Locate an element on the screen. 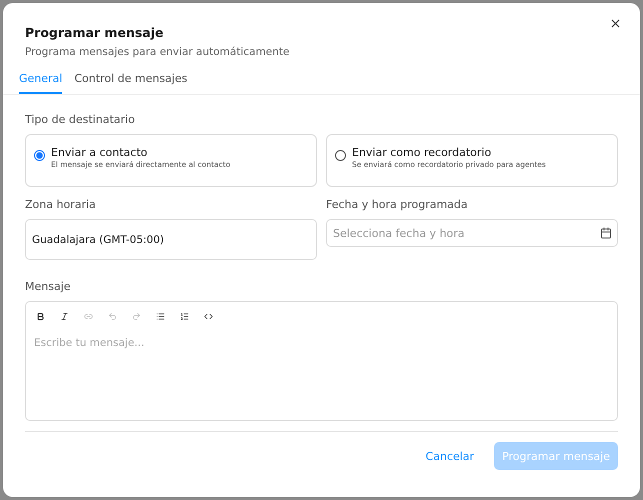 The height and width of the screenshot is (500, 643). code-icon is located at coordinates (208, 316).